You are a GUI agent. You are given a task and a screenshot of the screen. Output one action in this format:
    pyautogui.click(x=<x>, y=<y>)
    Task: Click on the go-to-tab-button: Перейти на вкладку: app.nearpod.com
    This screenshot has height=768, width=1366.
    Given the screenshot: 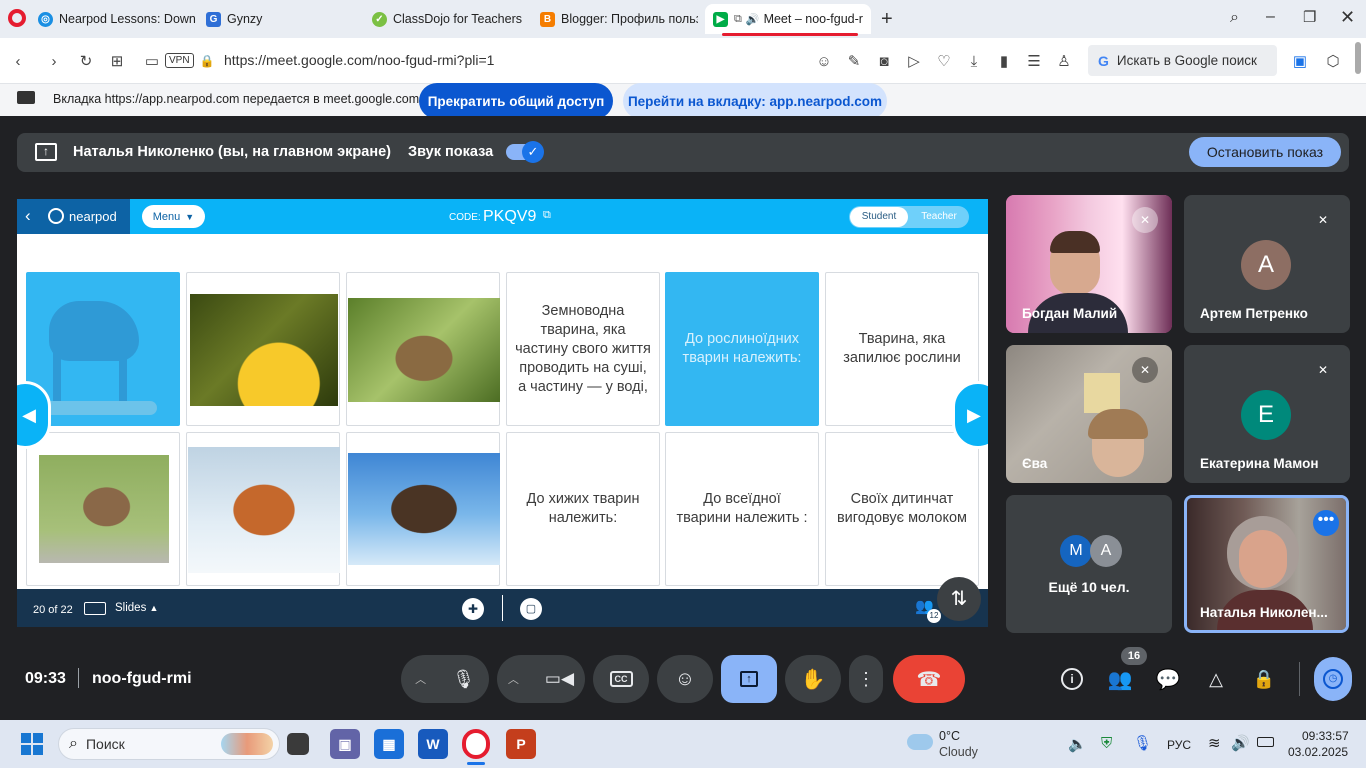 What is the action you would take?
    pyautogui.click(x=755, y=101)
    